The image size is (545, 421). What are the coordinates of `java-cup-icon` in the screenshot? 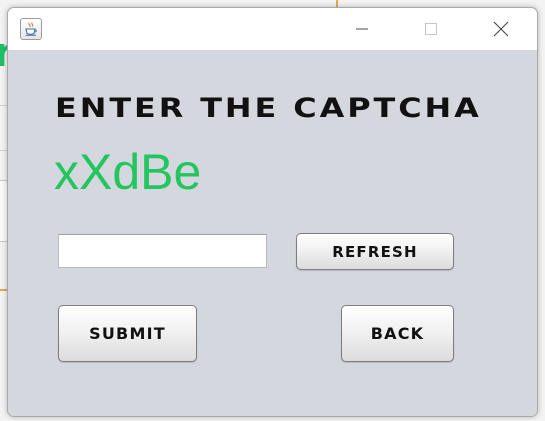 It's located at (31, 29).